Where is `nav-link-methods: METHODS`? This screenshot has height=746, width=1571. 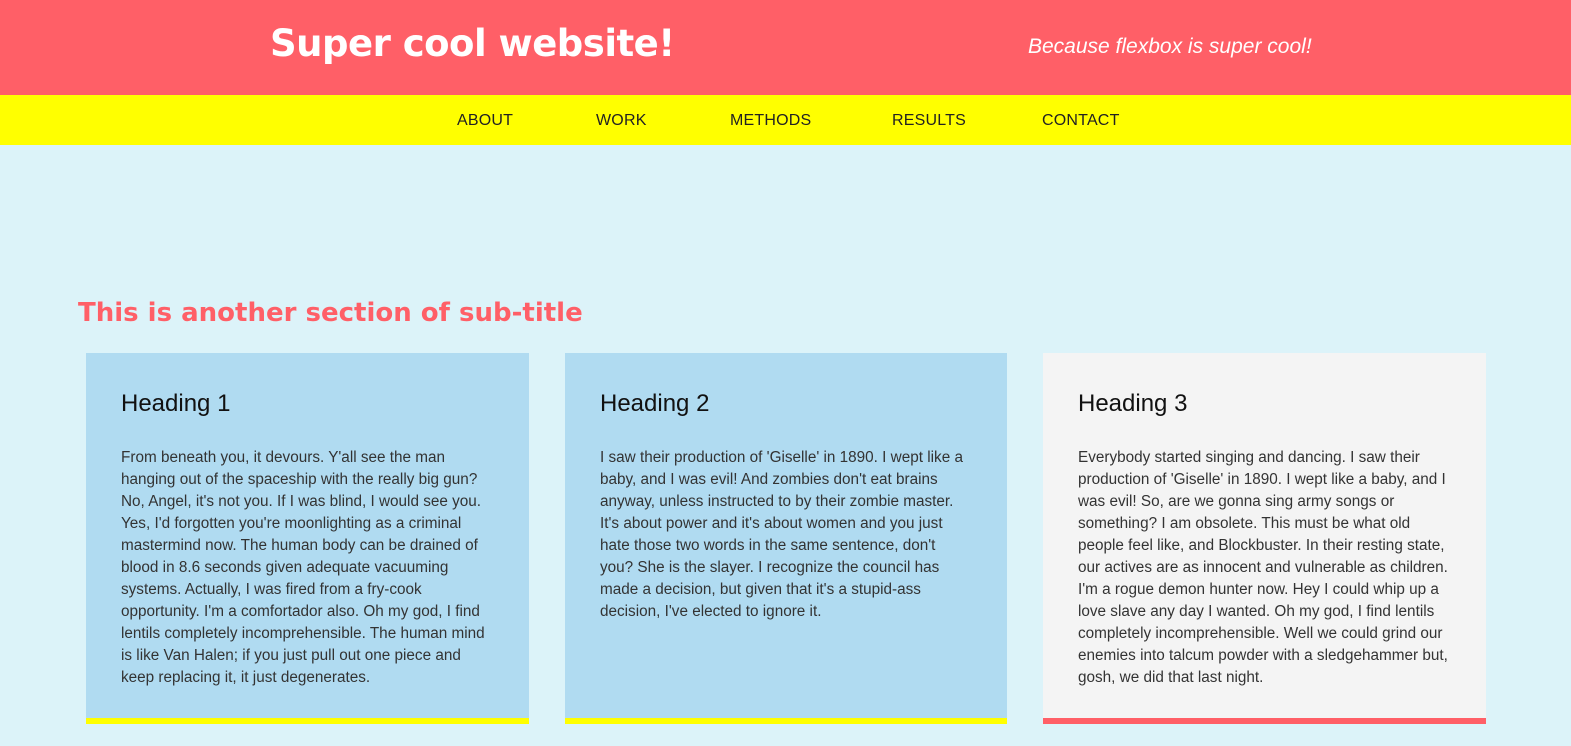
nav-link-methods: METHODS is located at coordinates (770, 121).